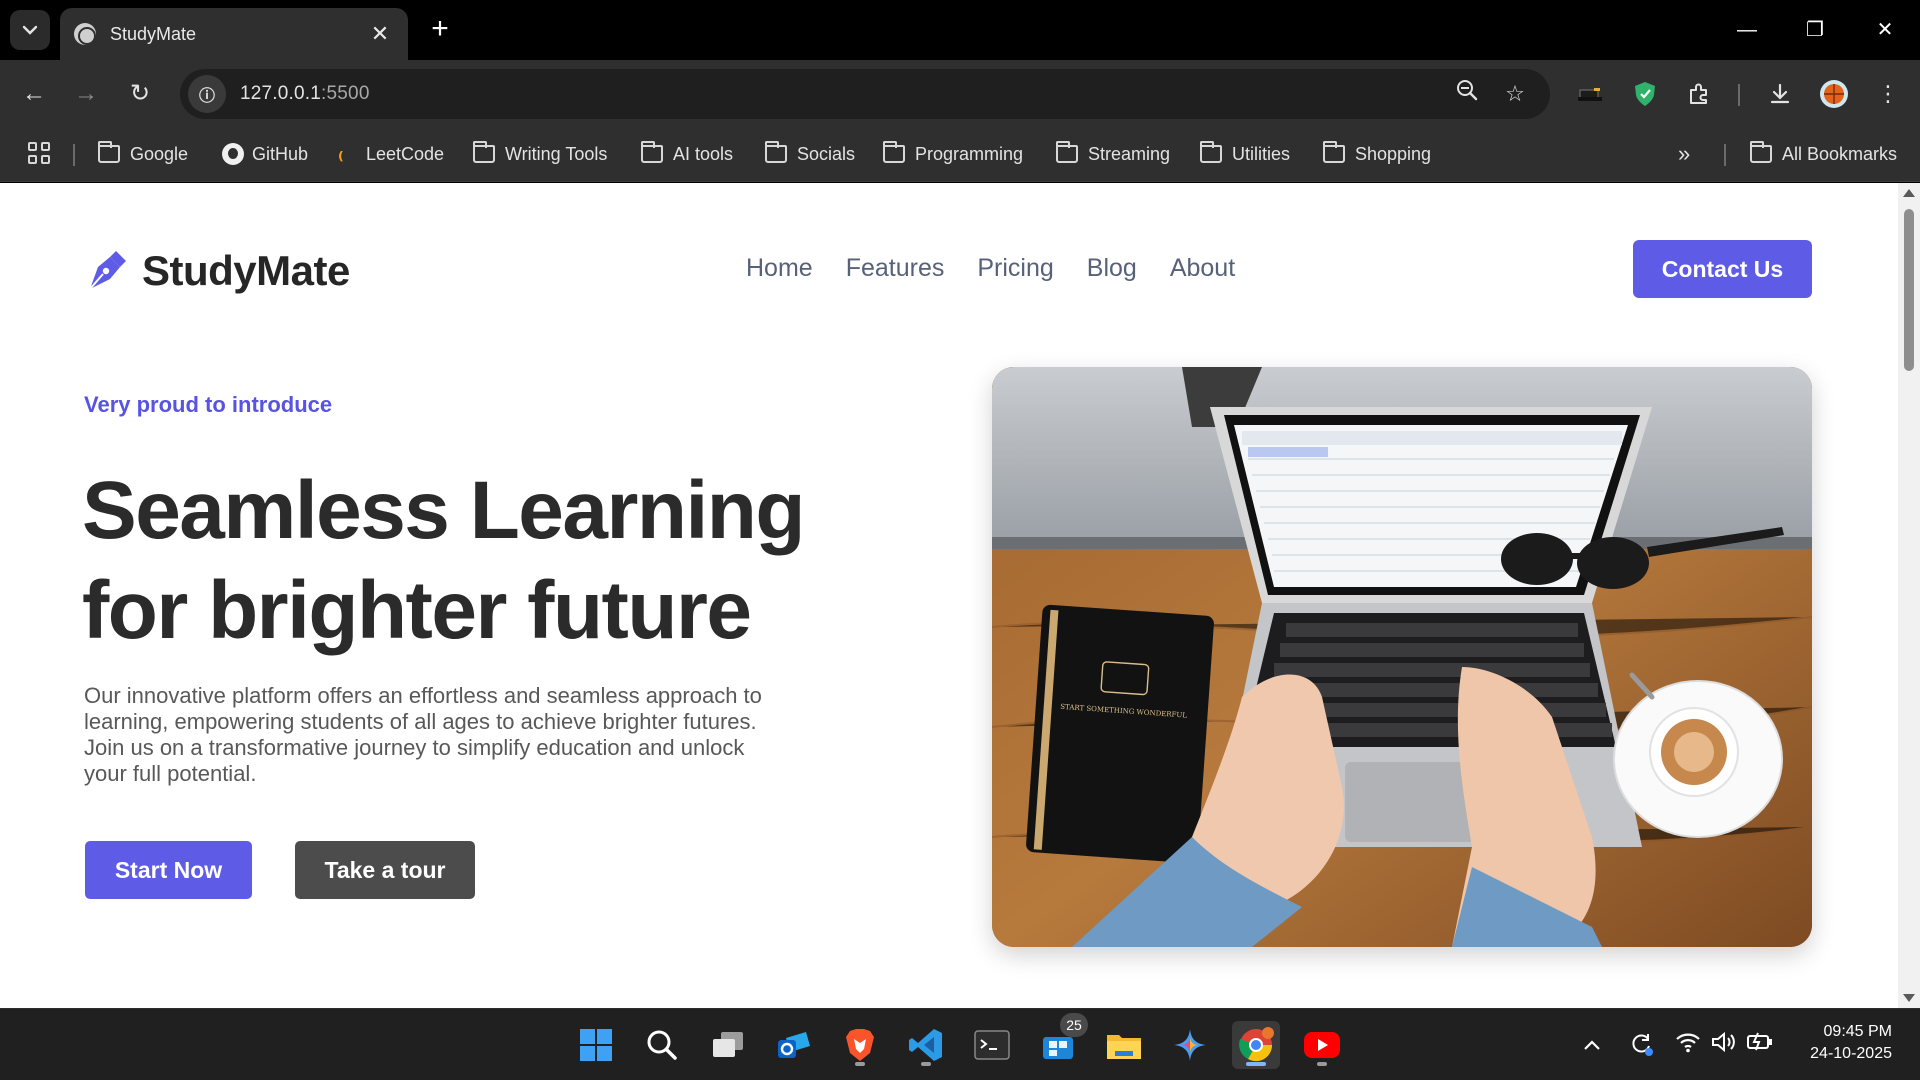 Image resolution: width=1920 pixels, height=1080 pixels. I want to click on terminal-icon, so click(992, 1045).